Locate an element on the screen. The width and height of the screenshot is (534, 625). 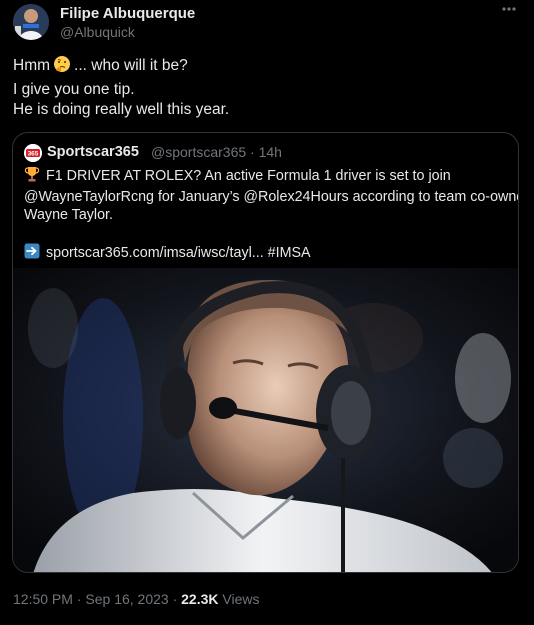
trophy-emoji is located at coordinates (32, 177).